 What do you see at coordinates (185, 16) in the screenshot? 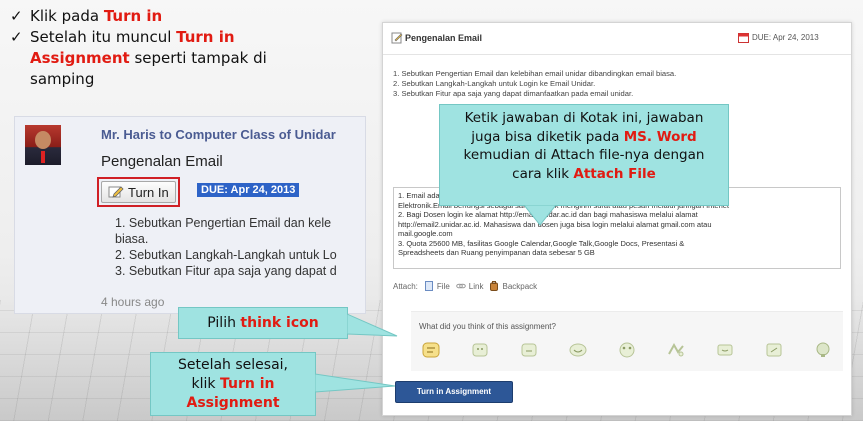
I see `instruction-1: ✓ Klik pada Turn in` at bounding box center [185, 16].